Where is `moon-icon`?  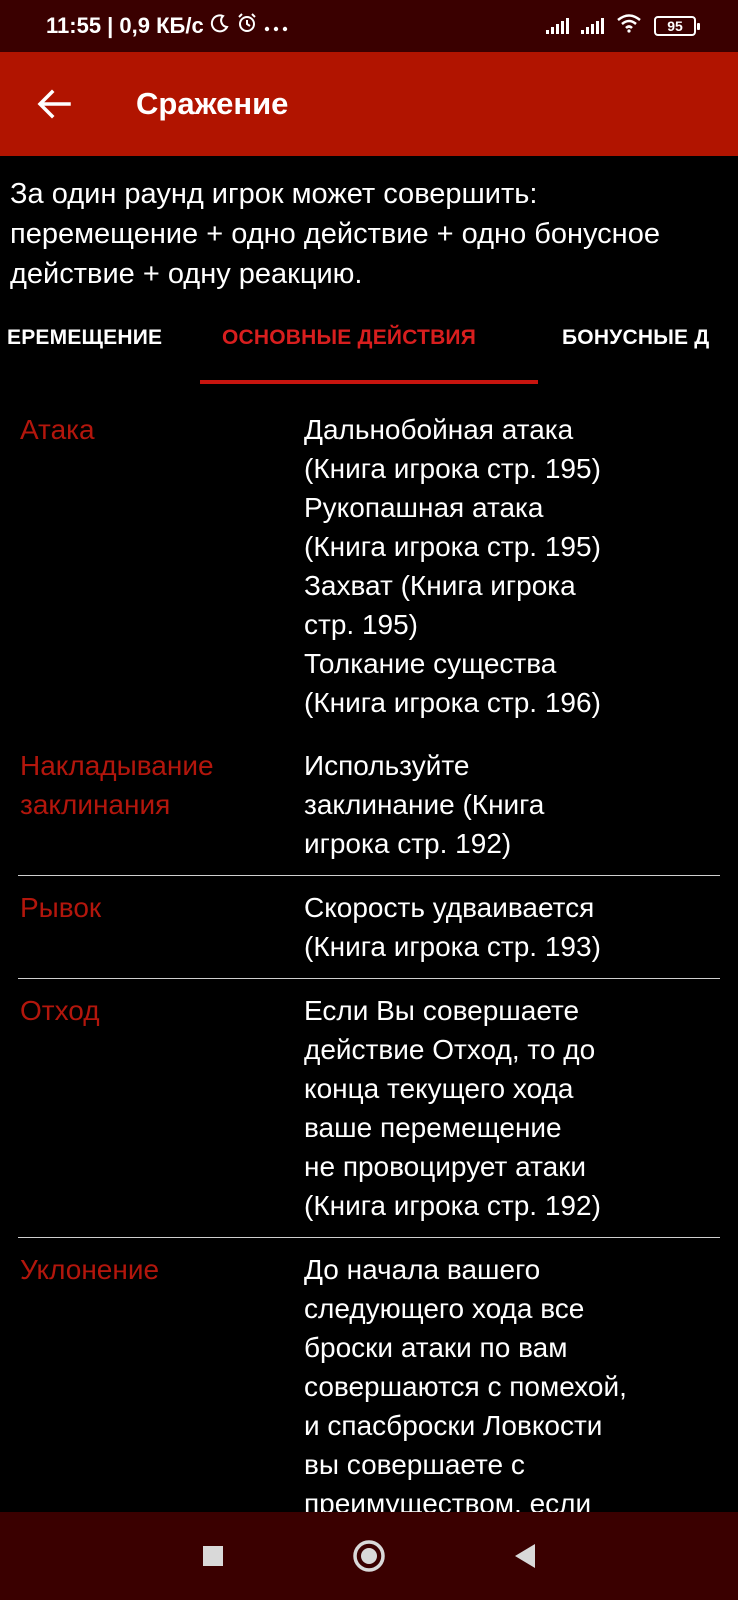 moon-icon is located at coordinates (220, 26).